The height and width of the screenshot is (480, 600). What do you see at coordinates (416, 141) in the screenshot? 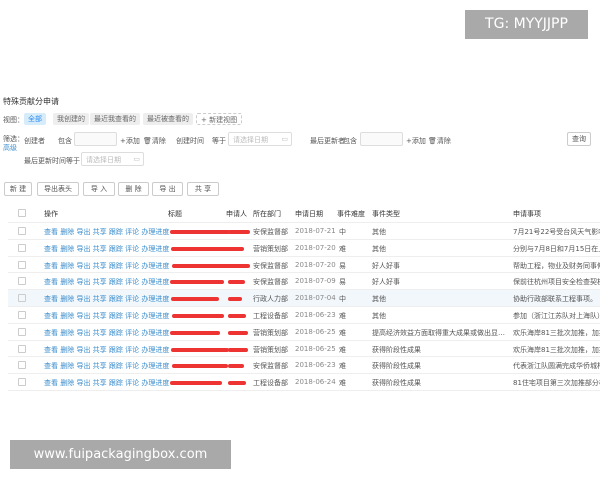
I see `add-filter-button-2: +添加` at bounding box center [416, 141].